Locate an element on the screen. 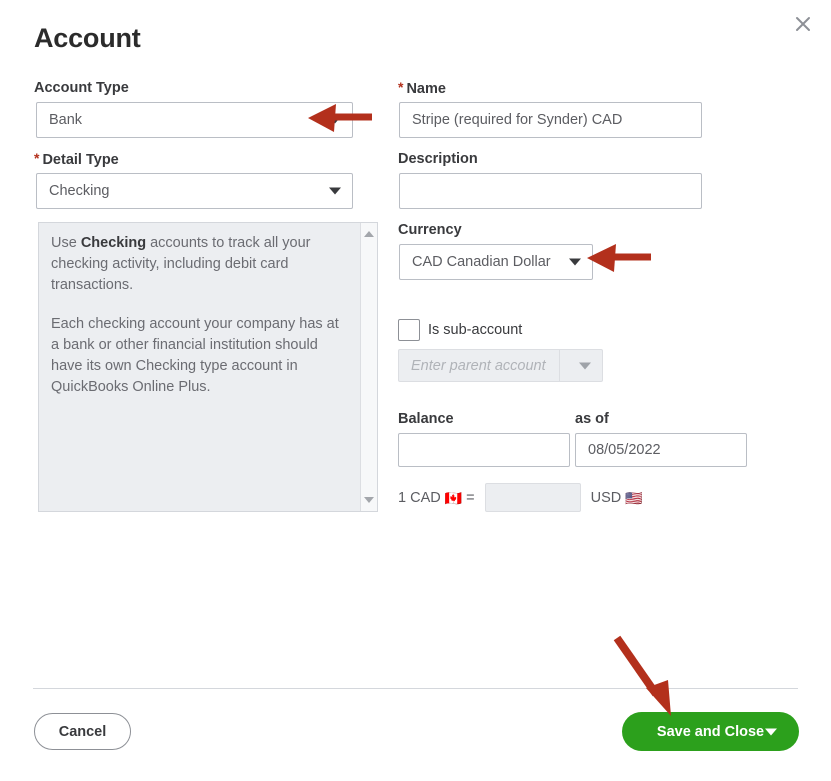 The width and height of the screenshot is (831, 781). description-label-text: Description is located at coordinates (438, 159).